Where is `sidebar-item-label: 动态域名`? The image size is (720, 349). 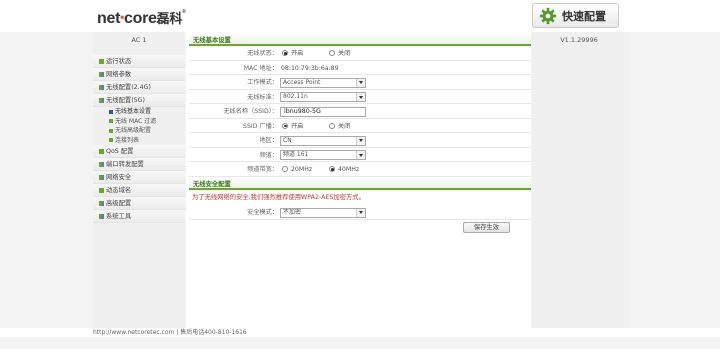 sidebar-item-label: 动态域名 is located at coordinates (119, 190).